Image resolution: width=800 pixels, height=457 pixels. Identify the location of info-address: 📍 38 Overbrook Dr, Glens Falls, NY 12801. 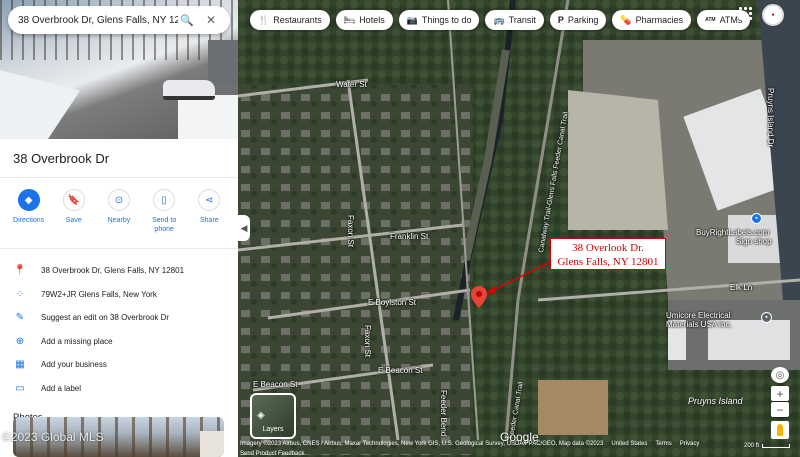
(119, 271).